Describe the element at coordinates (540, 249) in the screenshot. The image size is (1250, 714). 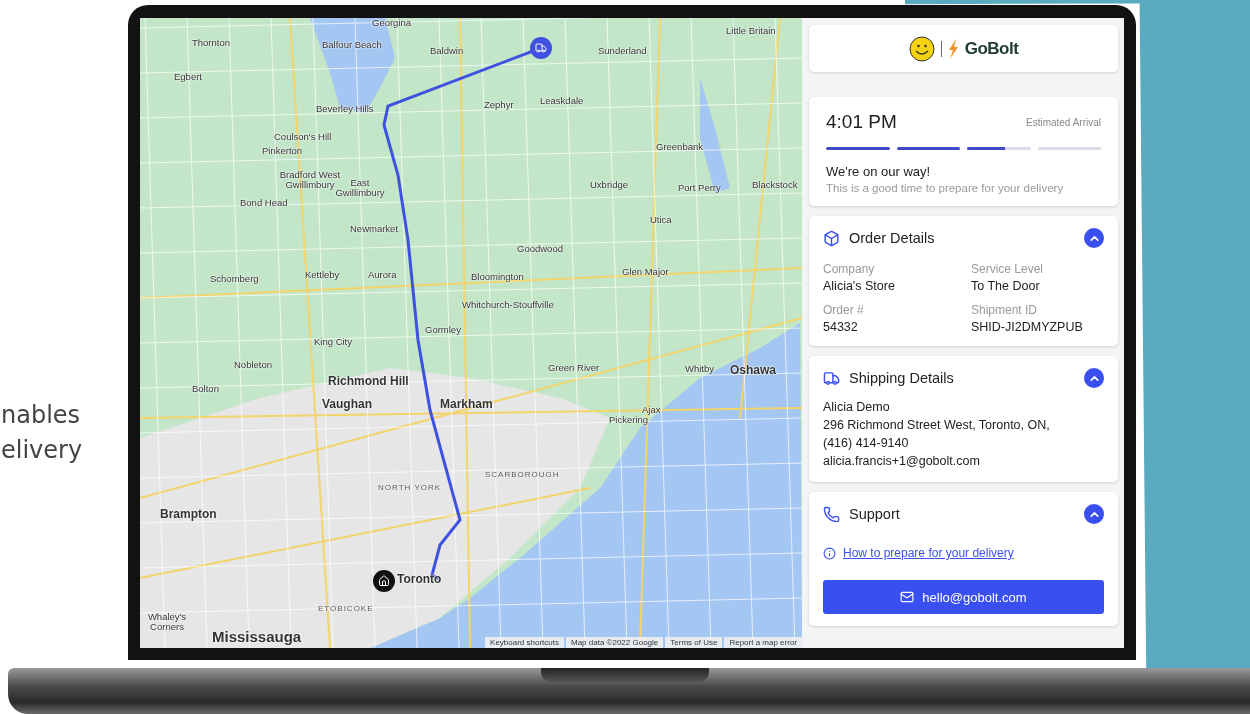
I see `map-place-label: Goodwood` at that location.